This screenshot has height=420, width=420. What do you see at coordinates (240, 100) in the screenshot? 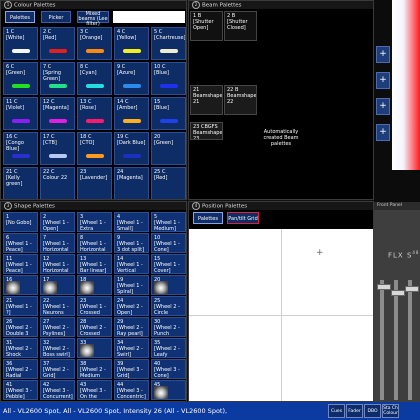
I see `beam-palette-tile: 22 B Beamshape 22` at bounding box center [240, 100].